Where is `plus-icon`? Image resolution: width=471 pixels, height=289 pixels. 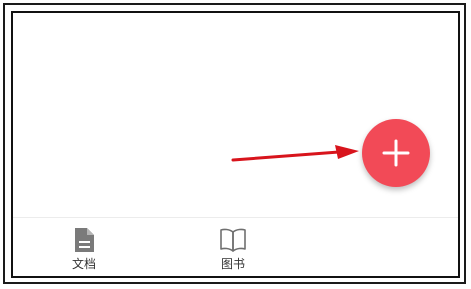
plus-icon is located at coordinates (396, 153).